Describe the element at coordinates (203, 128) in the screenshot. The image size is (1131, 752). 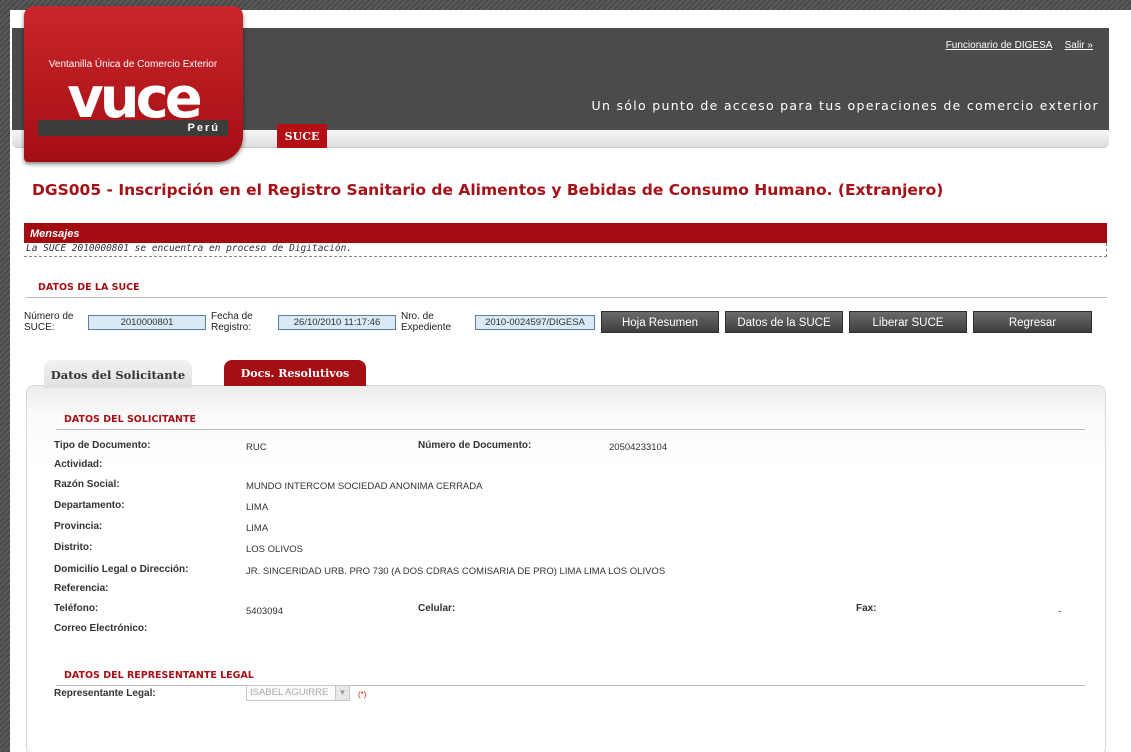
I see `logo-country: Perú` at that location.